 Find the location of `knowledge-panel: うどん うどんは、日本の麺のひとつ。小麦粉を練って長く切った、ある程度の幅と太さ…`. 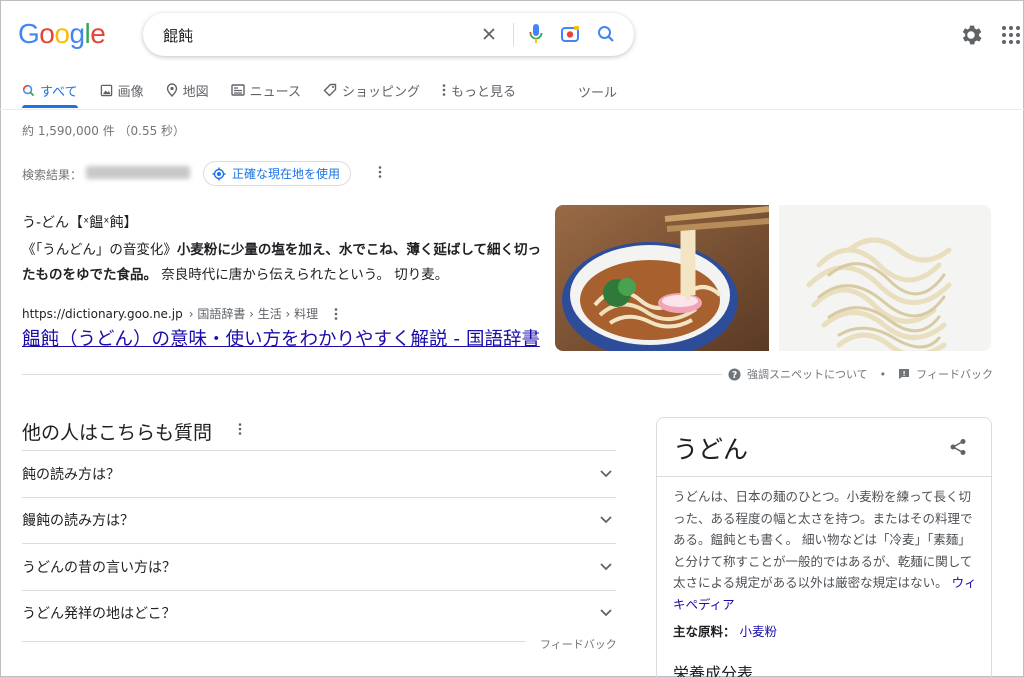

knowledge-panel: うどん うどんは、日本の麺のひとつ。小麦粉を練って長く切った、ある程度の幅と太さ… is located at coordinates (824, 547).